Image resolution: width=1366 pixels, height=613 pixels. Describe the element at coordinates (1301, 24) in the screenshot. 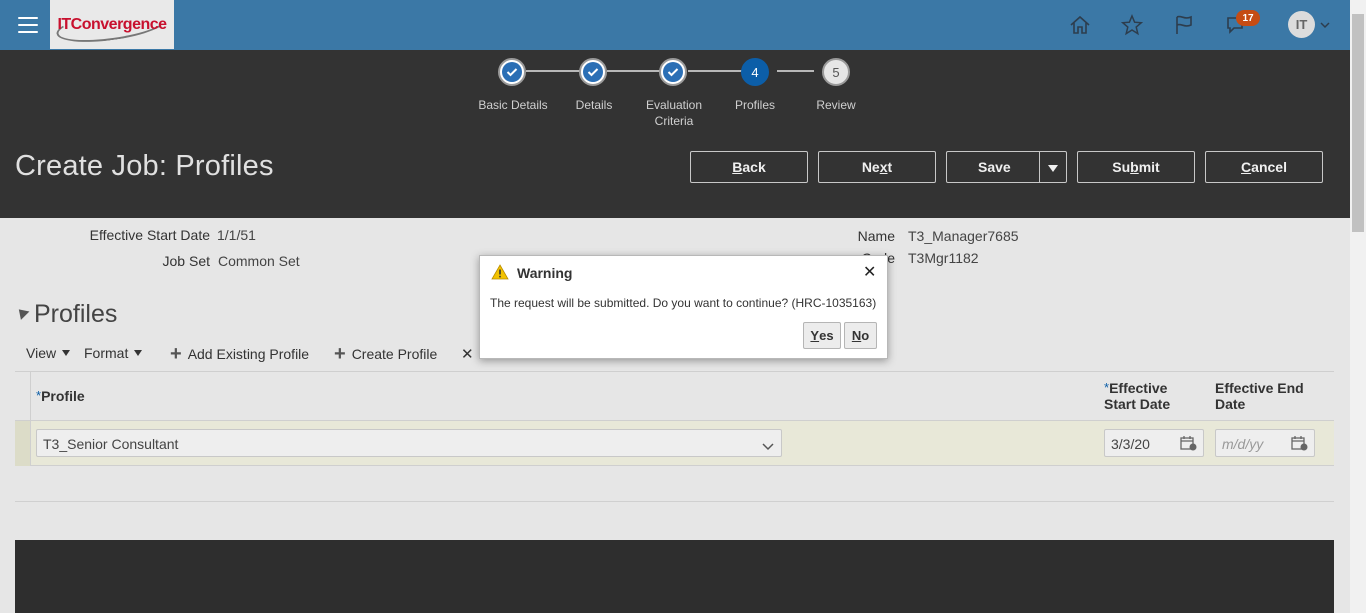

I see `user-avatar: IT` at that location.